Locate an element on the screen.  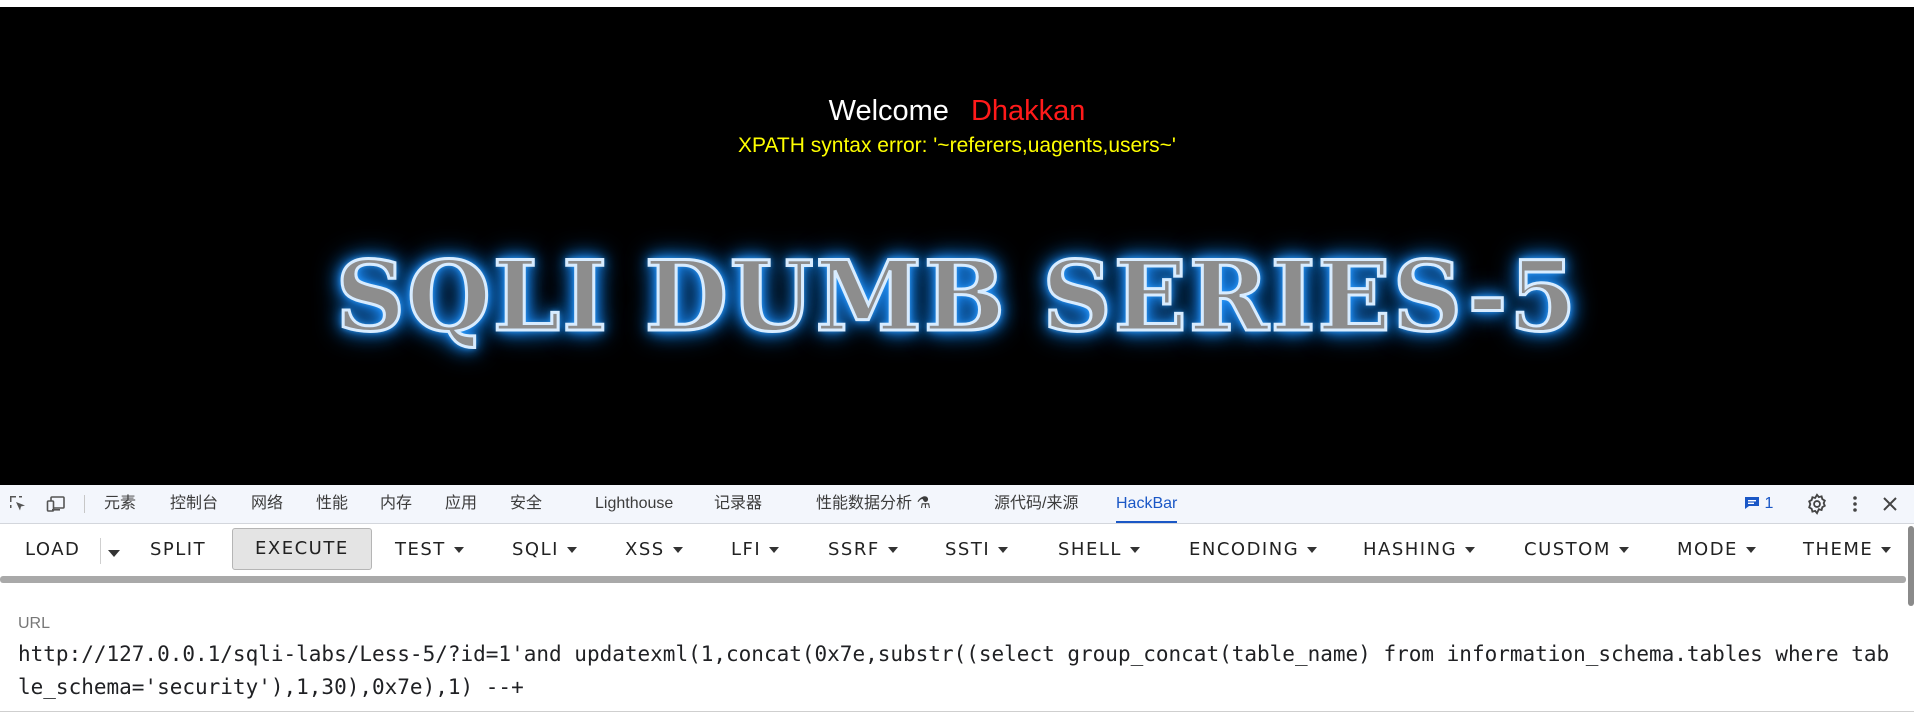
username: Dhakkan is located at coordinates (1028, 111).